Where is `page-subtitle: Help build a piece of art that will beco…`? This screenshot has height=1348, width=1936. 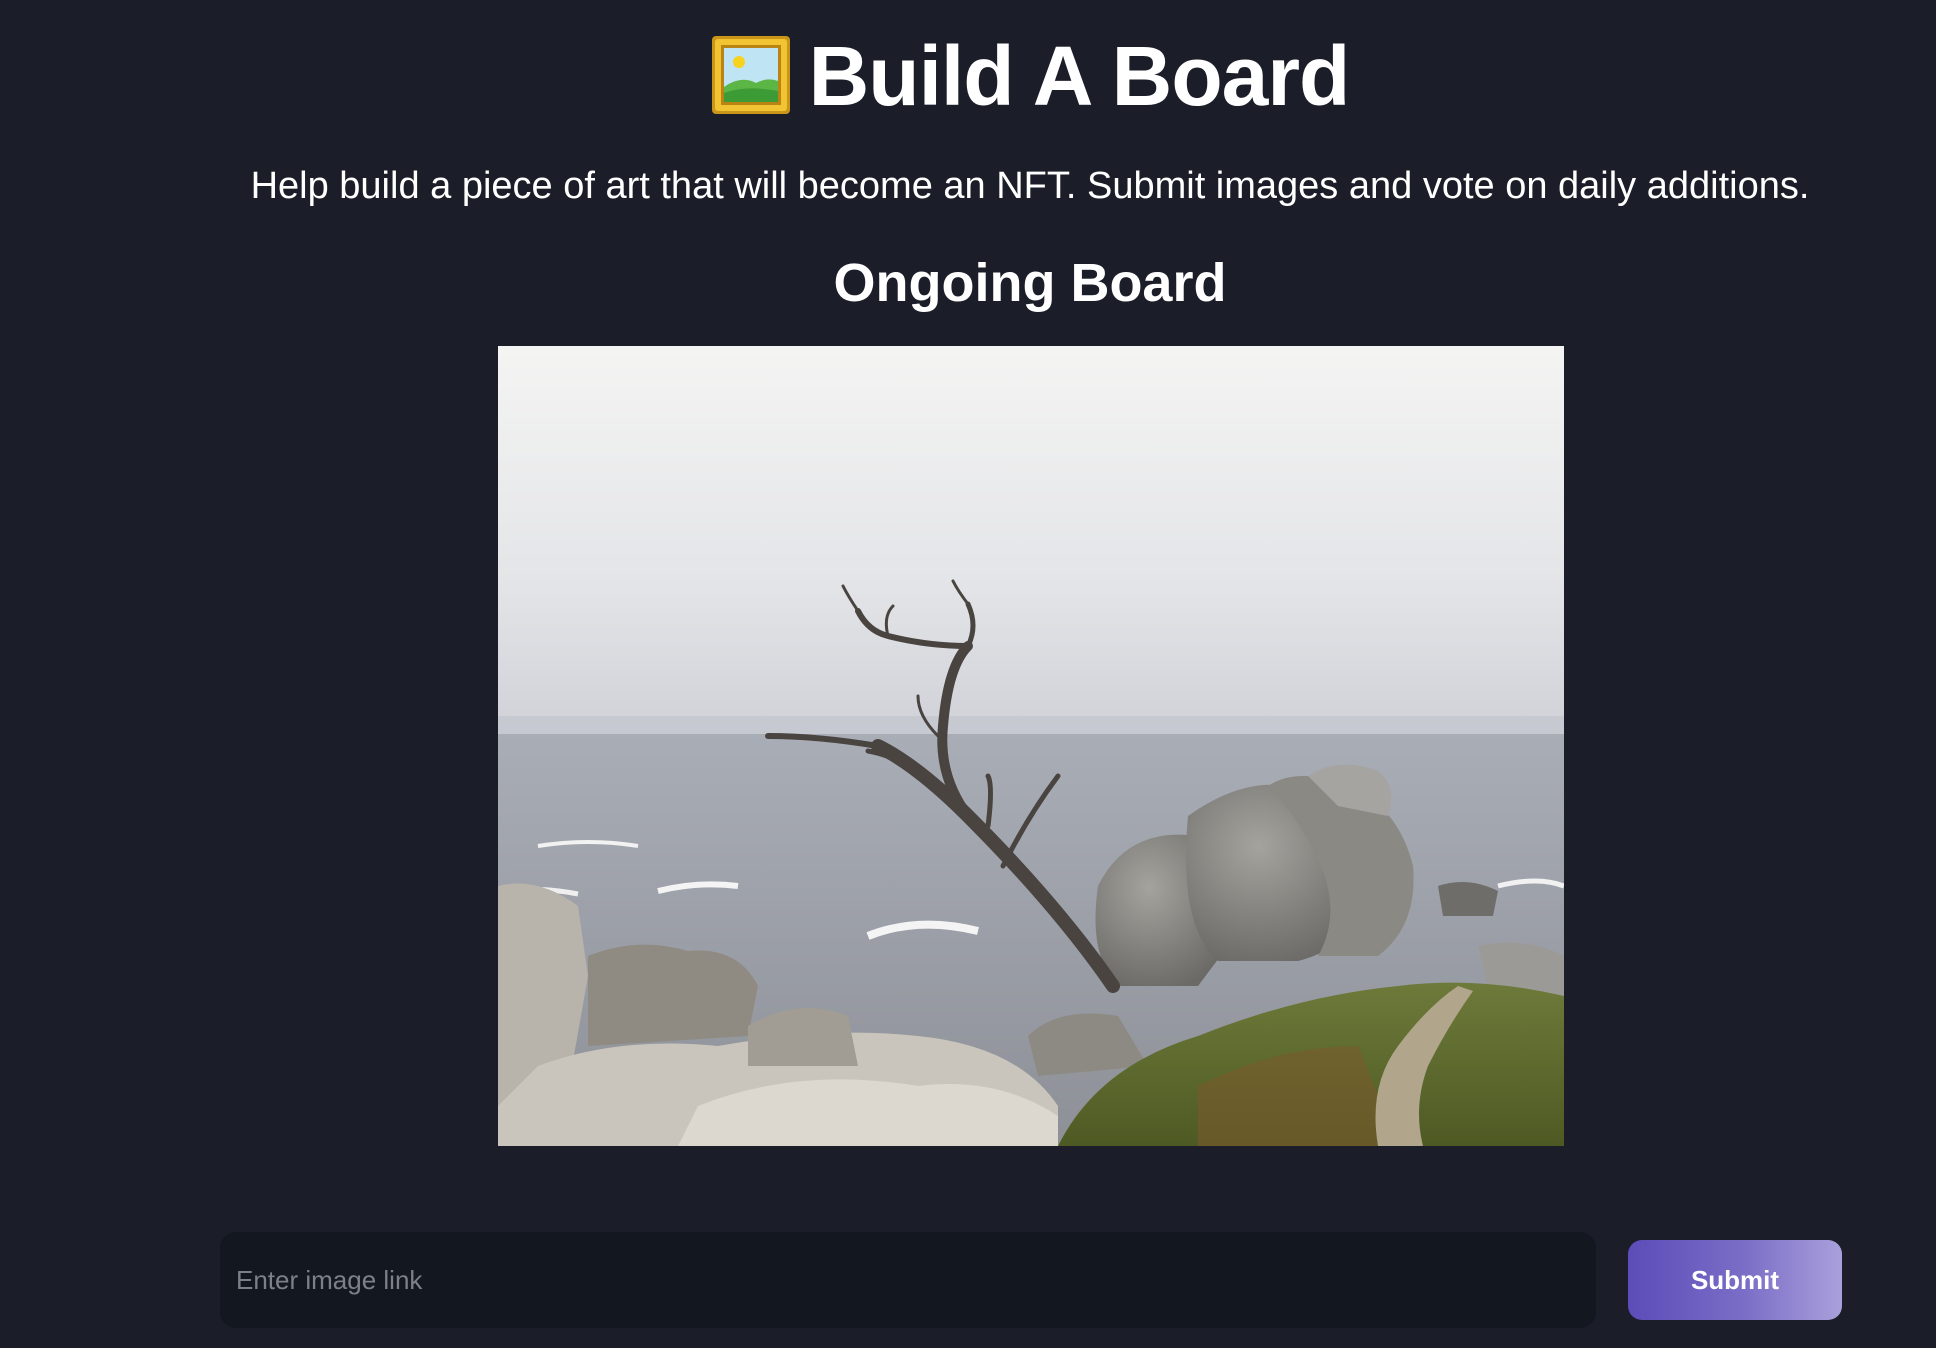
page-subtitle: Help build a piece of art that will beco… is located at coordinates (1030, 186).